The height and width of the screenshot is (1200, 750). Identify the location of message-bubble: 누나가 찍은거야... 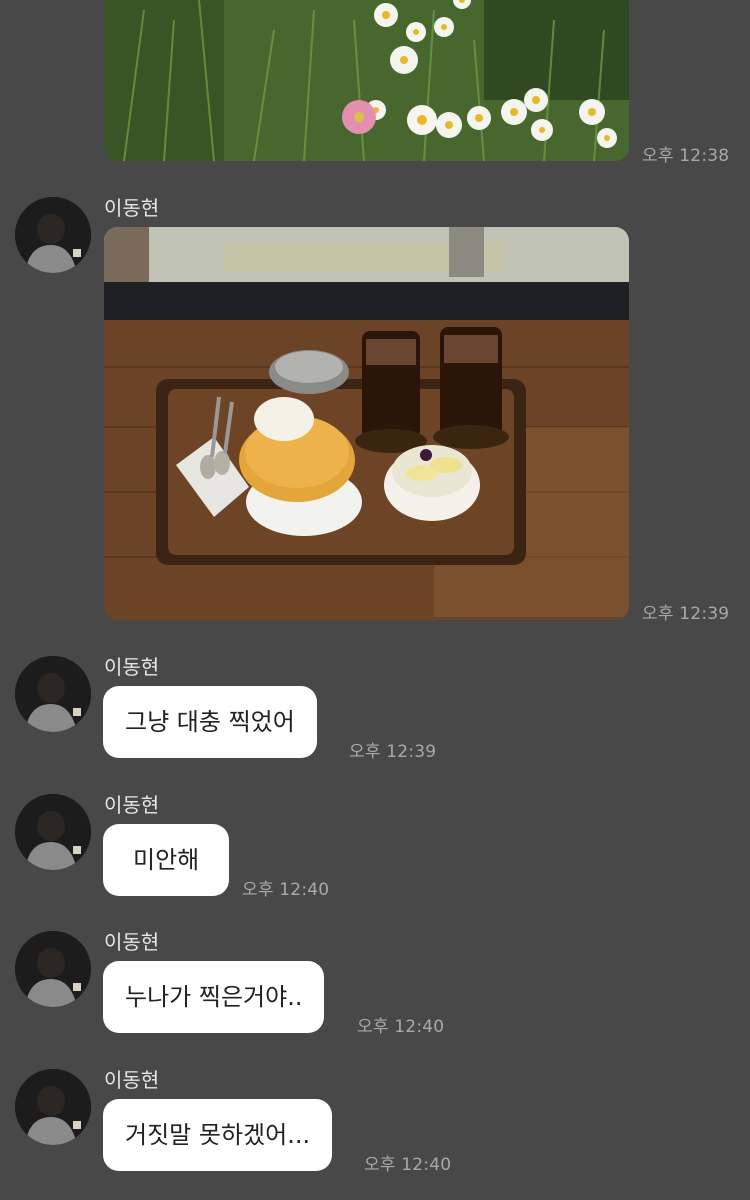
(214, 997).